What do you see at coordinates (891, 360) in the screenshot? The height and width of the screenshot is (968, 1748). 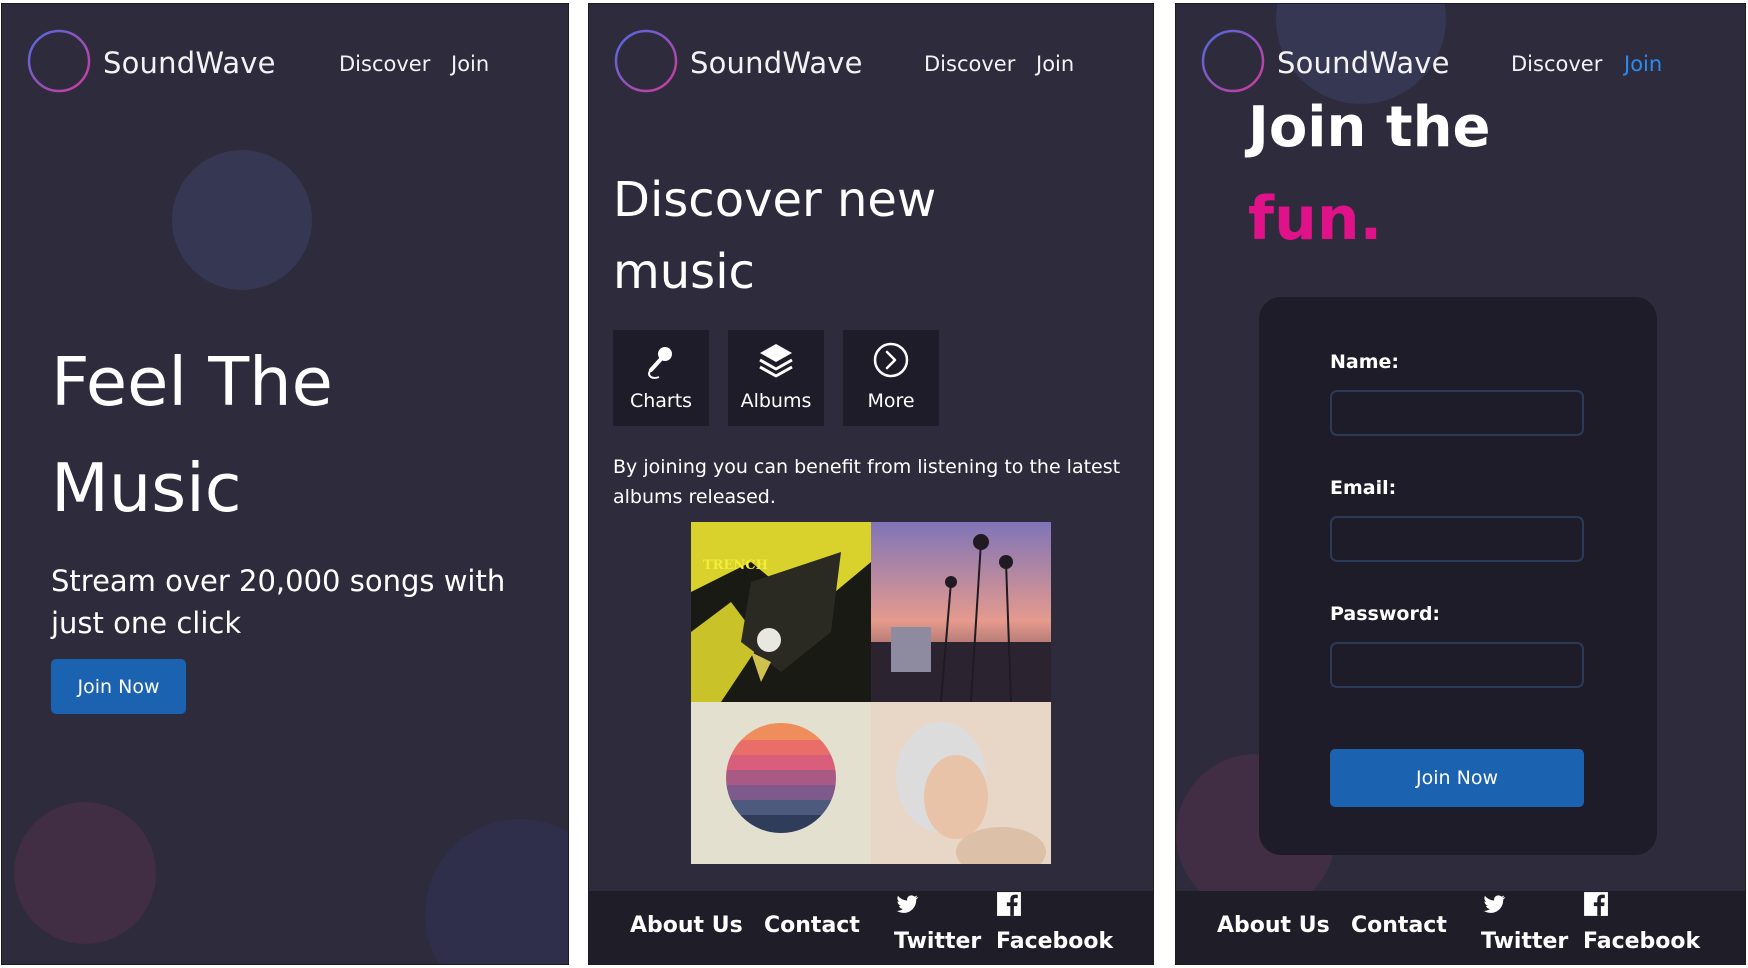 I see `chevron-circle-icon` at bounding box center [891, 360].